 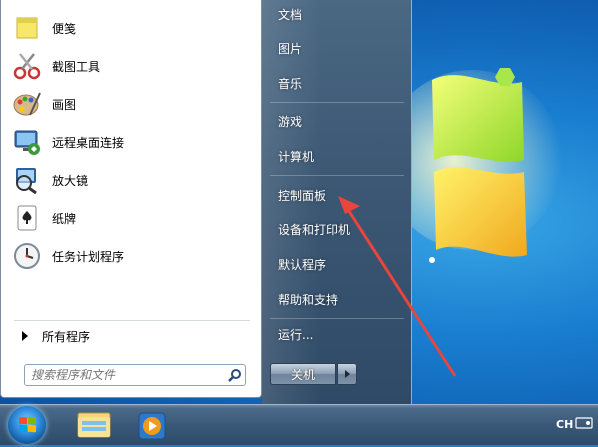 What do you see at coordinates (88, 142) in the screenshot?
I see `program-label: 远程桌面连接` at bounding box center [88, 142].